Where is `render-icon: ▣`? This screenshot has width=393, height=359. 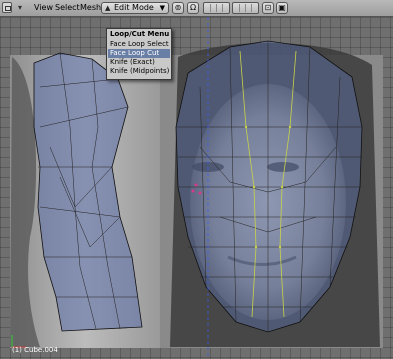 render-icon: ▣ is located at coordinates (282, 8).